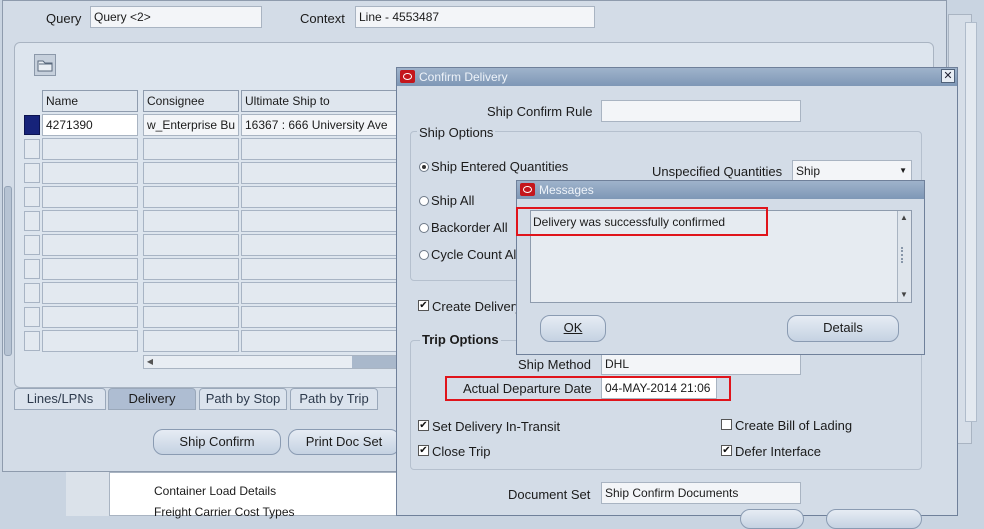 This screenshot has width=984, height=529. Describe the element at coordinates (460, 339) in the screenshot. I see `trip-options-label: Trip Options` at that location.